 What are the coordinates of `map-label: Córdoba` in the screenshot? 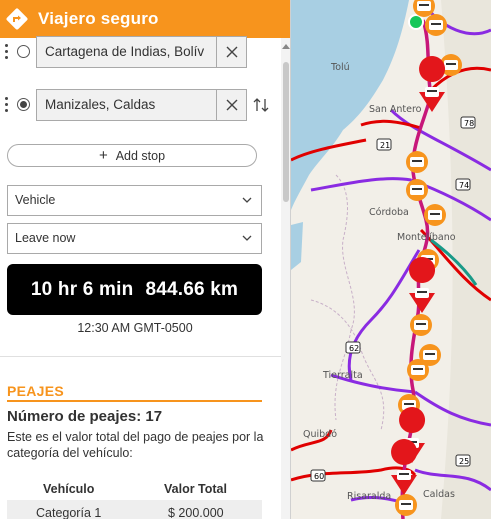 It's located at (389, 212).